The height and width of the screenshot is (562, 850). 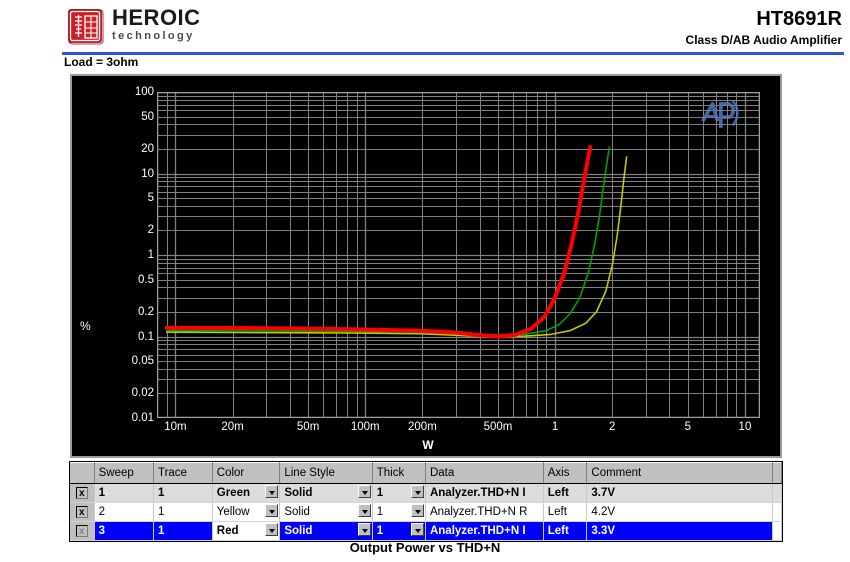 I want to click on col-enable, so click(x=82, y=473).